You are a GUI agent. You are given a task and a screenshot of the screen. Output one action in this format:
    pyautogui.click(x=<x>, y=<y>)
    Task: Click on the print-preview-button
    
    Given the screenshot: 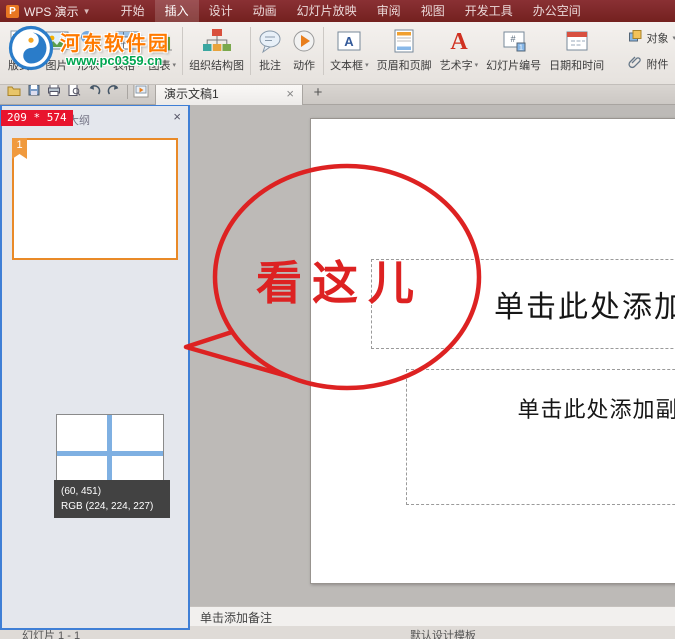 What is the action you would take?
    pyautogui.click(x=74, y=92)
    